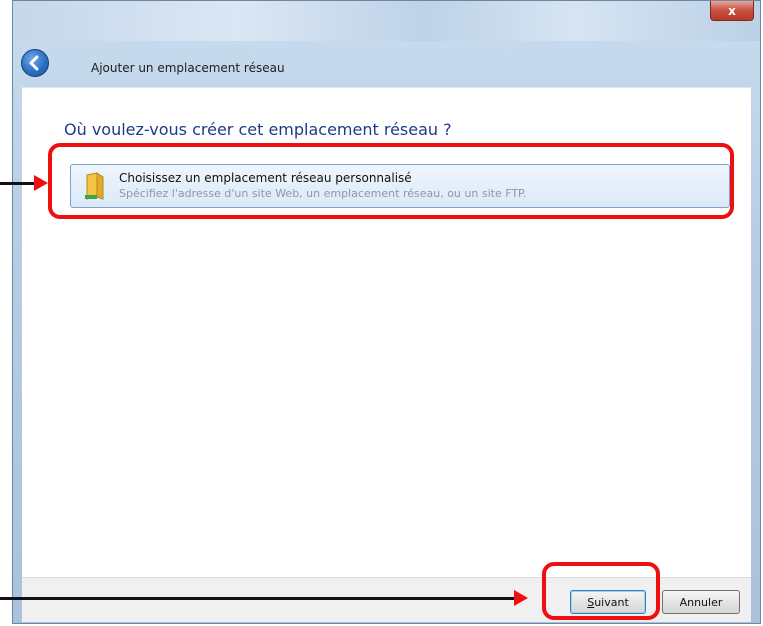 This screenshot has height=626, width=763. Describe the element at coordinates (386, 21) in the screenshot. I see `title-bar` at that location.